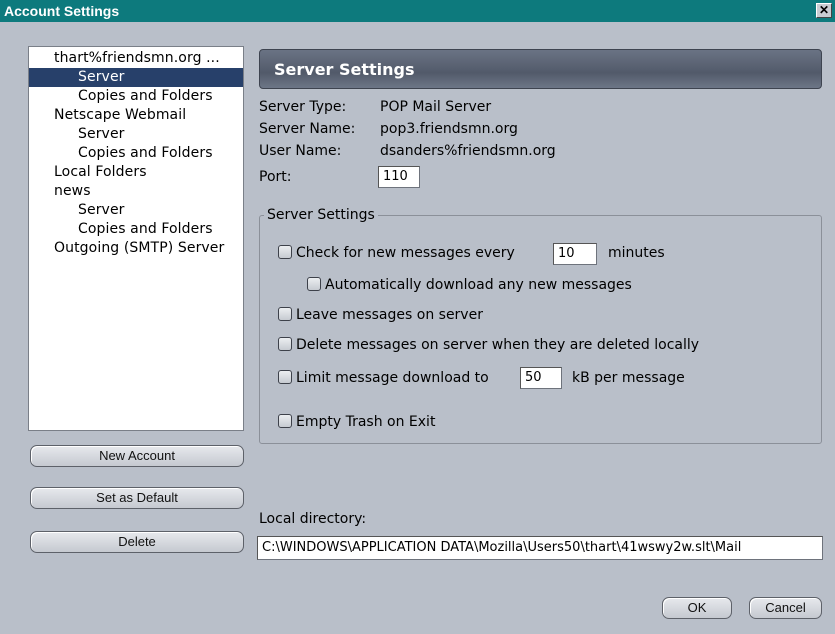 Image resolution: width=835 pixels, height=634 pixels. Describe the element at coordinates (366, 422) in the screenshot. I see `empty-trash-label: Empty Trash on Exit` at that location.